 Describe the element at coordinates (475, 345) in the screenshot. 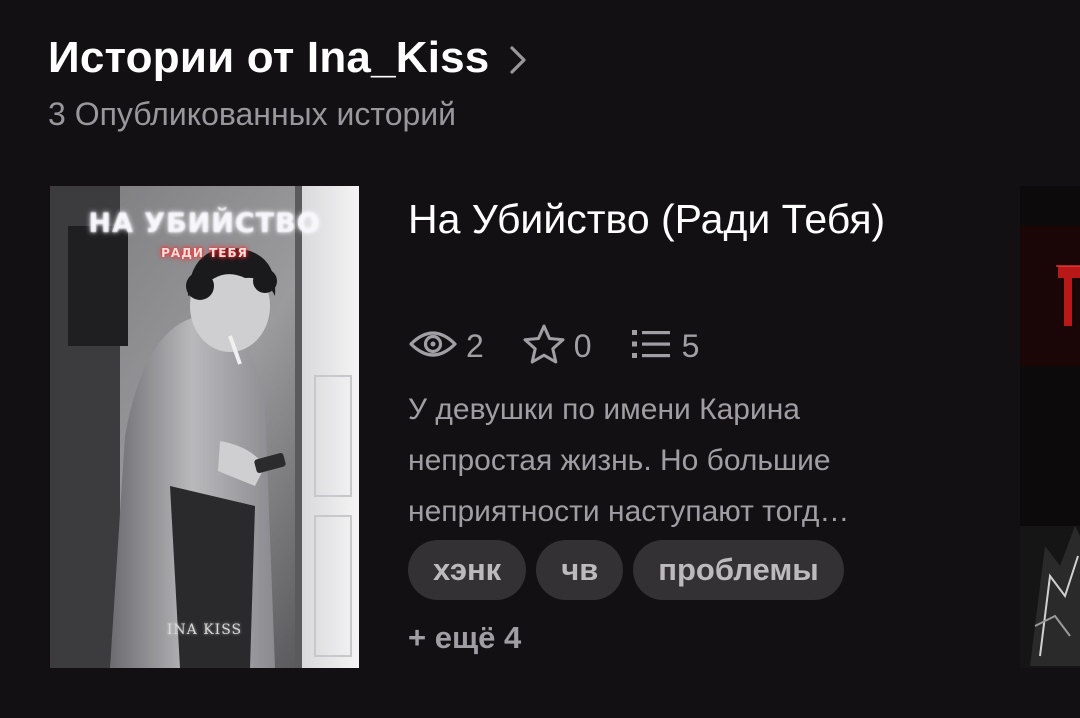

I see `views-count: 2` at that location.